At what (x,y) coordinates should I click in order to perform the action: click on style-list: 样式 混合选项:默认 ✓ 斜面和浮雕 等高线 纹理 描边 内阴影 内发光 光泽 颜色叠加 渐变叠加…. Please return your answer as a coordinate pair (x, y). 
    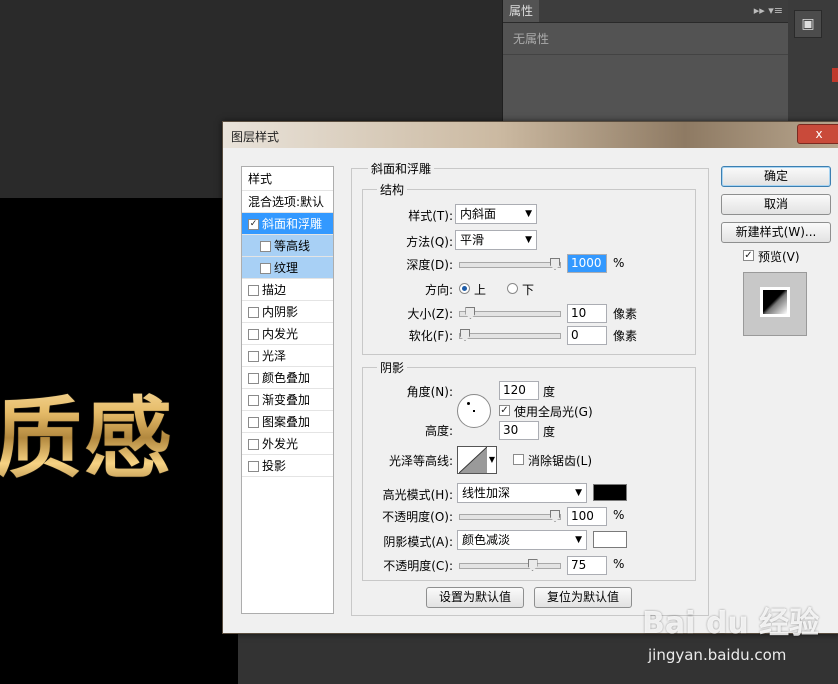
    Looking at the image, I should click on (287, 390).